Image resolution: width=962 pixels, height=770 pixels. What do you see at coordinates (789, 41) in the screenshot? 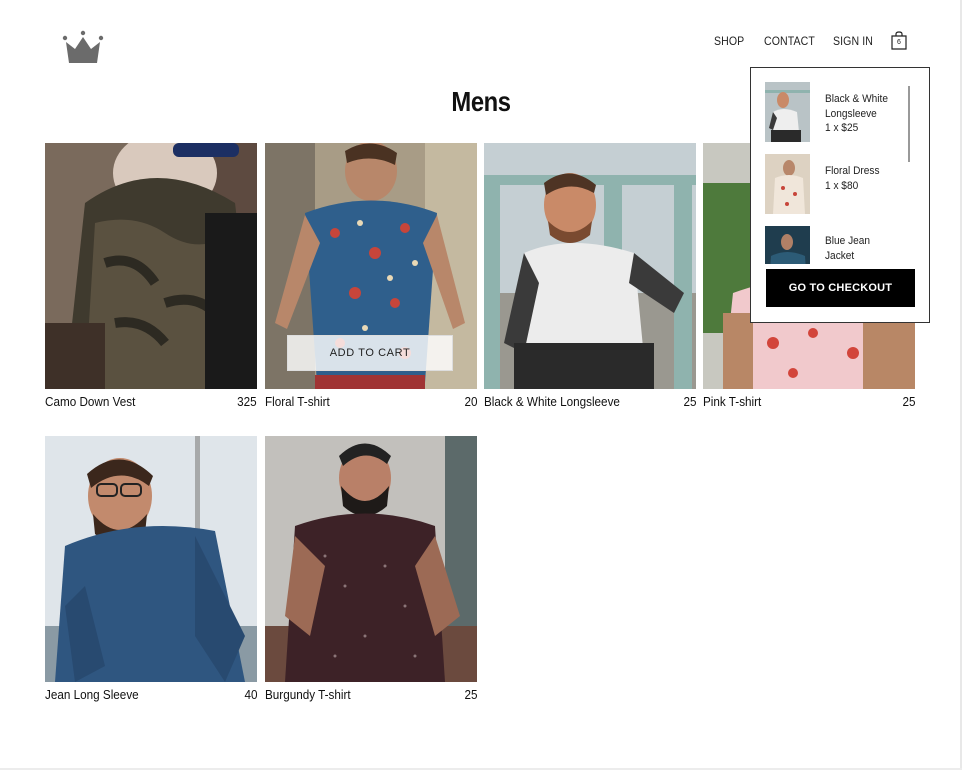
I see `nav-contact-link: CONTACT` at bounding box center [789, 41].